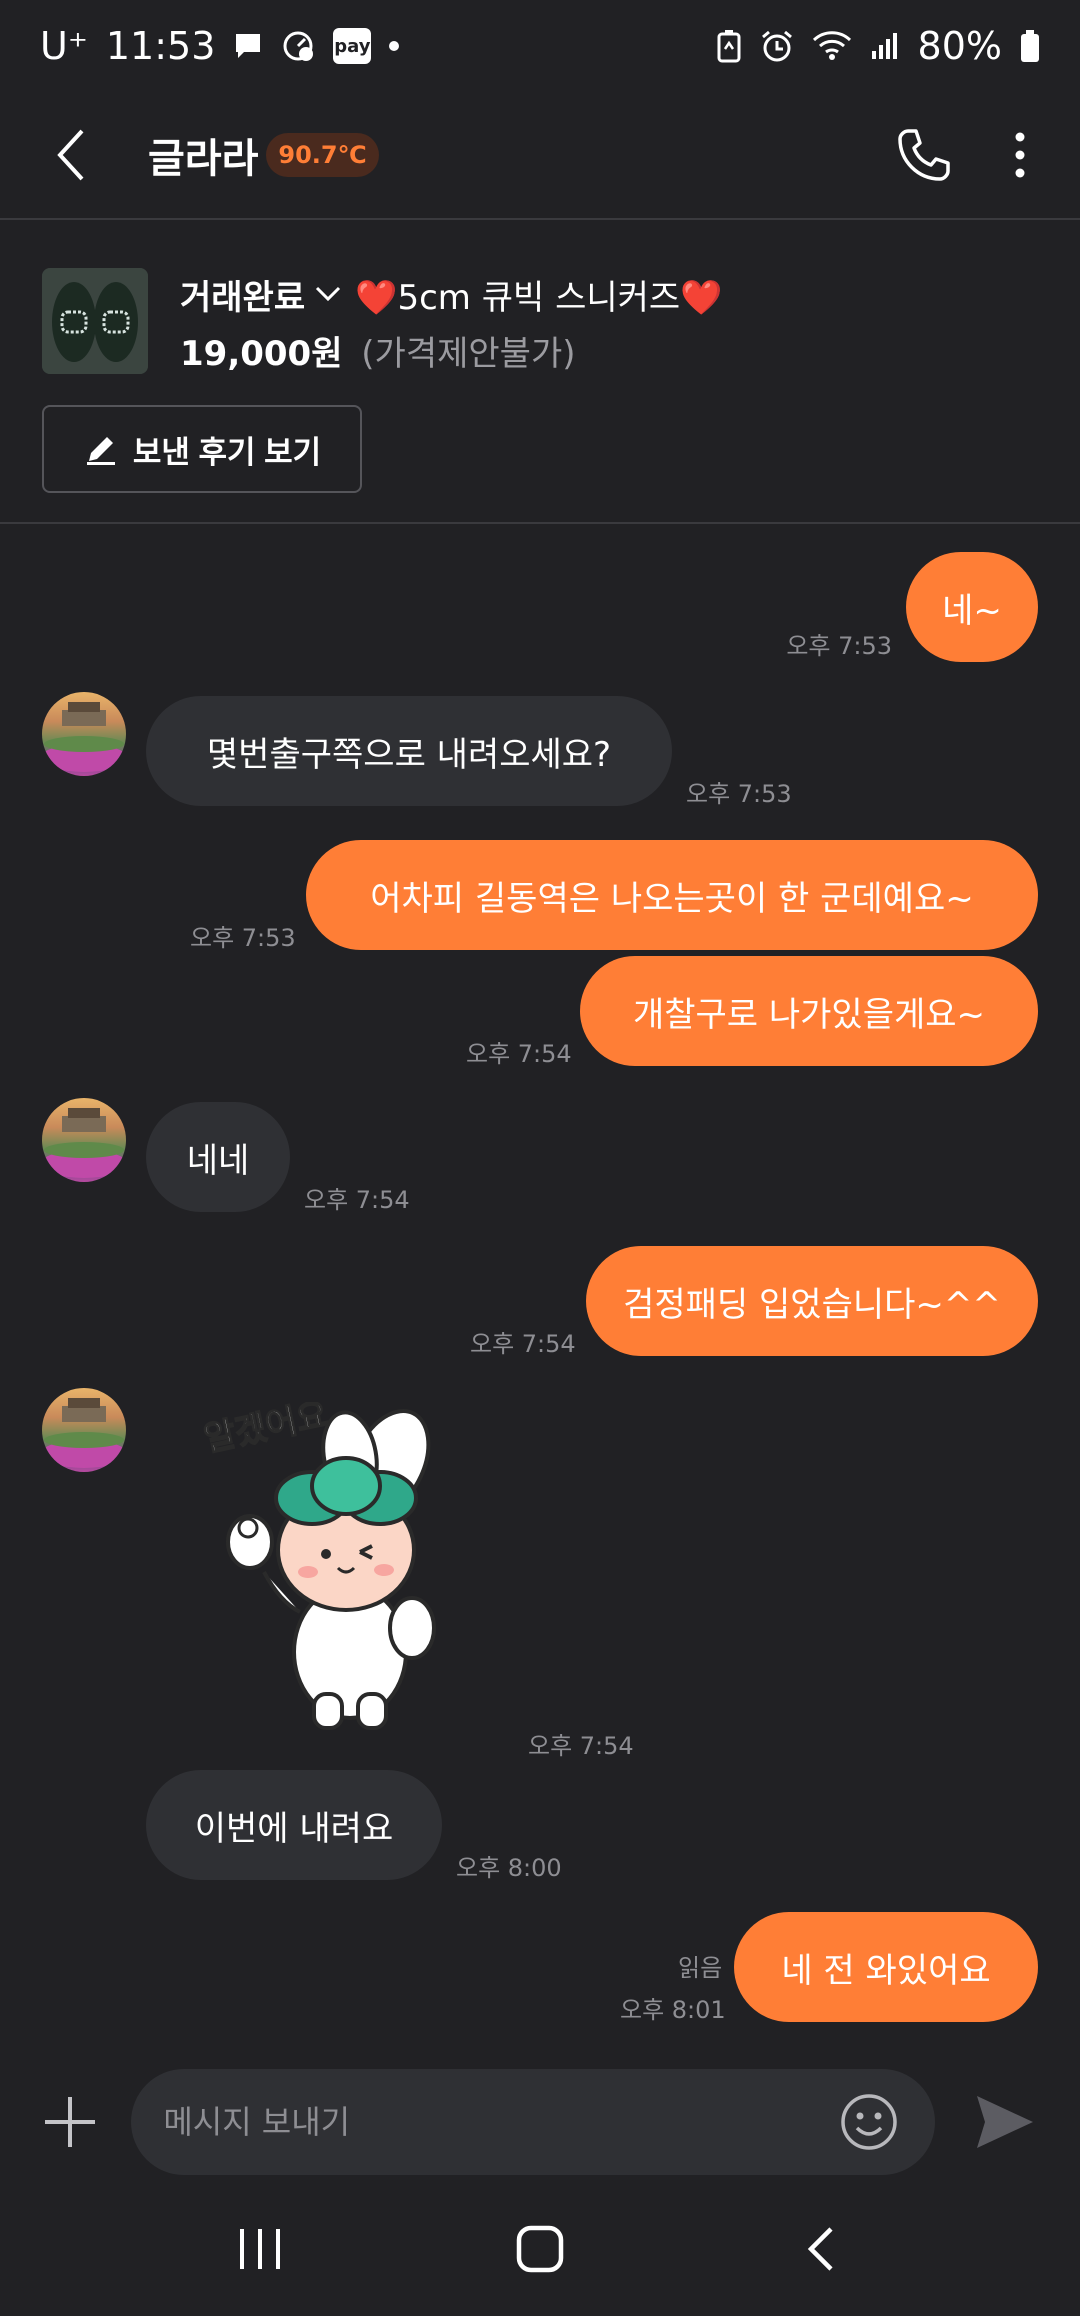  I want to click on back-arrow-icon, so click(70, 155).